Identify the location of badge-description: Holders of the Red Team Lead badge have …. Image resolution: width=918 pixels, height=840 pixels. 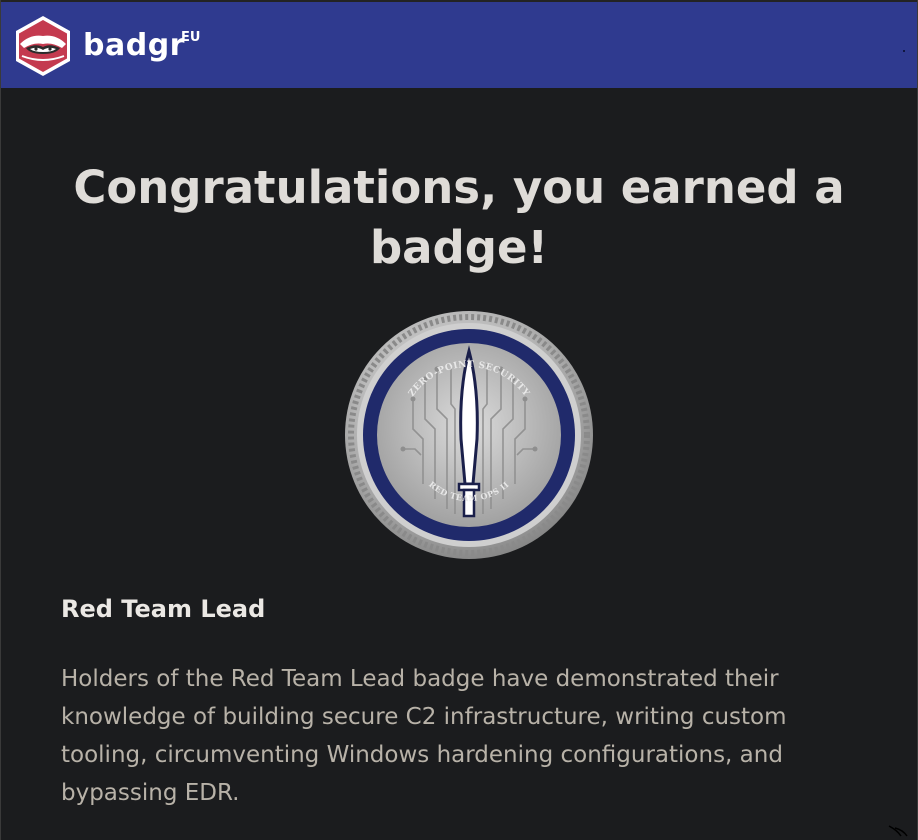
(424, 736).